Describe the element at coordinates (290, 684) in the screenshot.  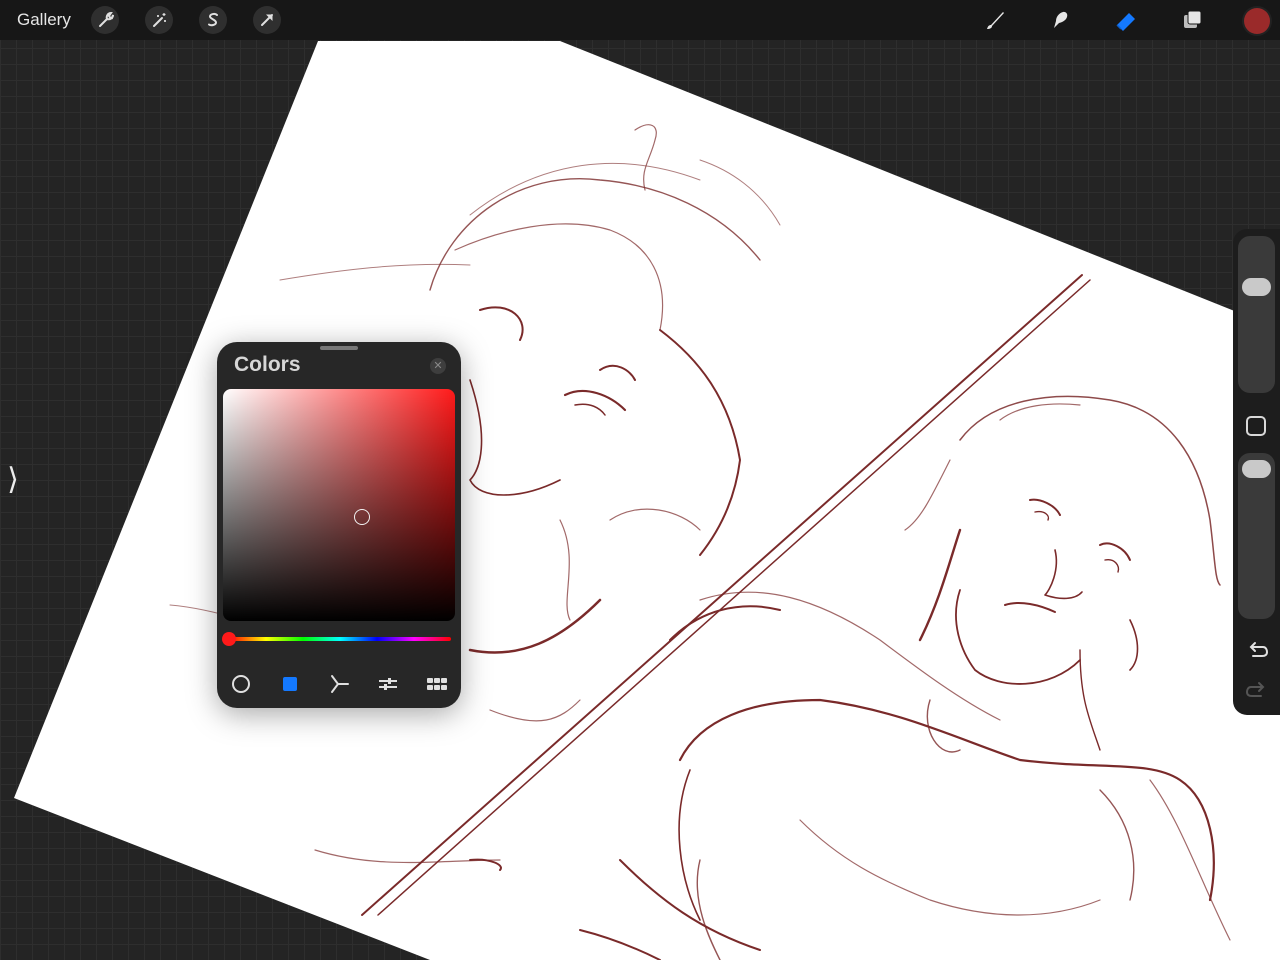
I see `classic-mode-icon` at that location.